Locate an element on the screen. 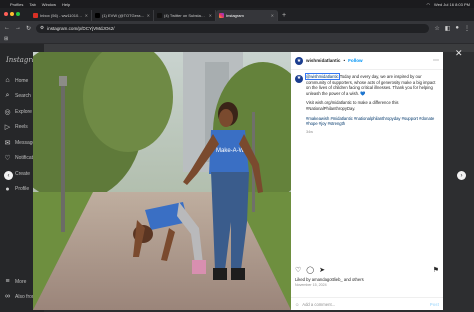 The width and height of the screenshot is (474, 312). forward-arrow-icon: → is located at coordinates (18, 28).